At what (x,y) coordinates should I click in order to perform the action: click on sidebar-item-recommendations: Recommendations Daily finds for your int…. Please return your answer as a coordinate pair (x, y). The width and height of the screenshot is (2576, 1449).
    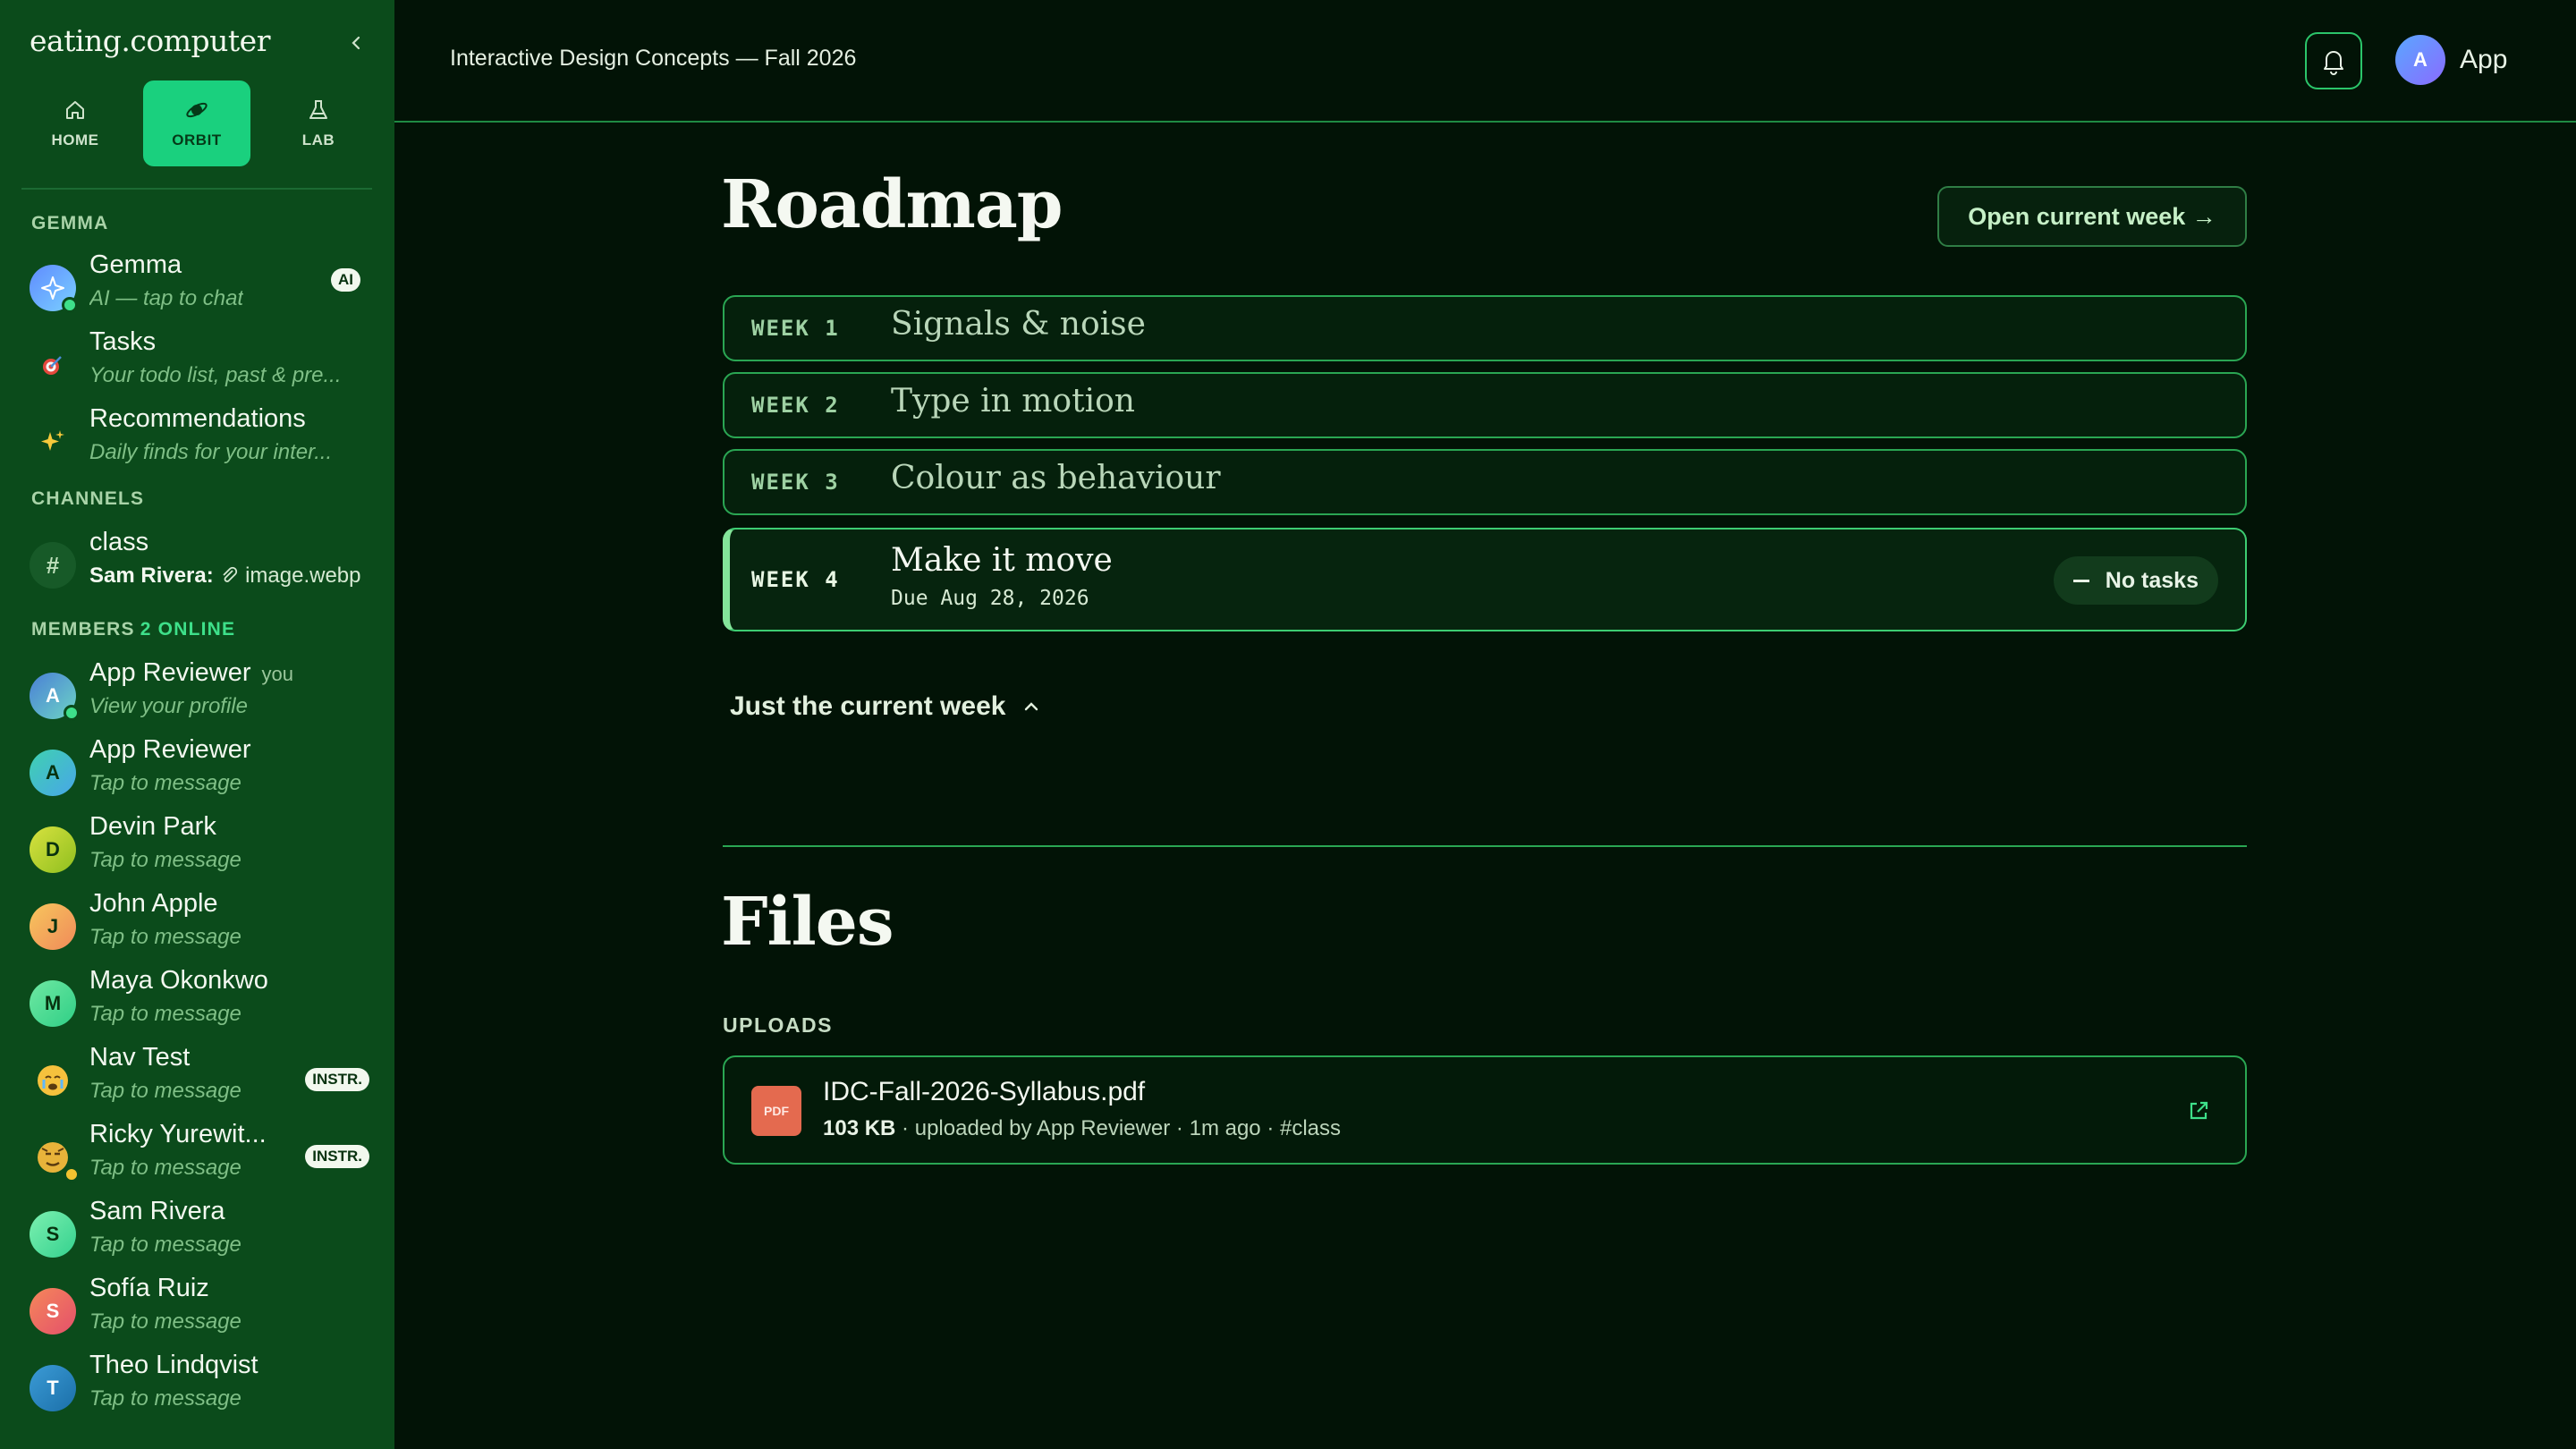
    Looking at the image, I should click on (199, 438).